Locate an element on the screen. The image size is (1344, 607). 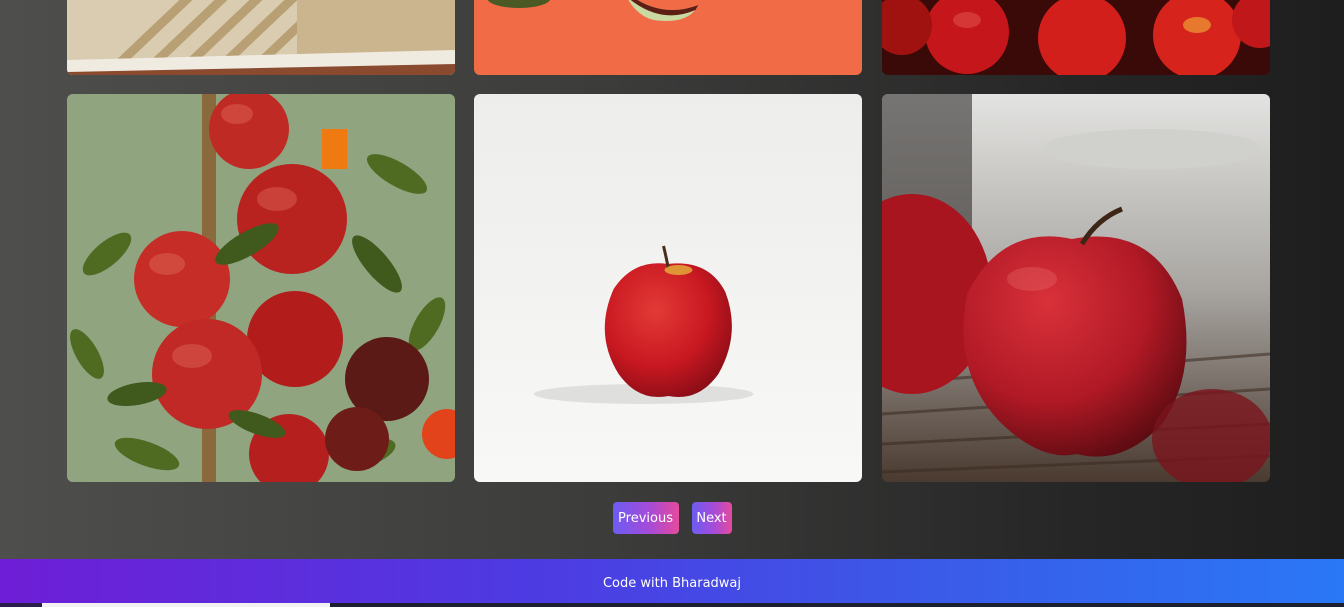
previous-button: Previous is located at coordinates (645, 518).